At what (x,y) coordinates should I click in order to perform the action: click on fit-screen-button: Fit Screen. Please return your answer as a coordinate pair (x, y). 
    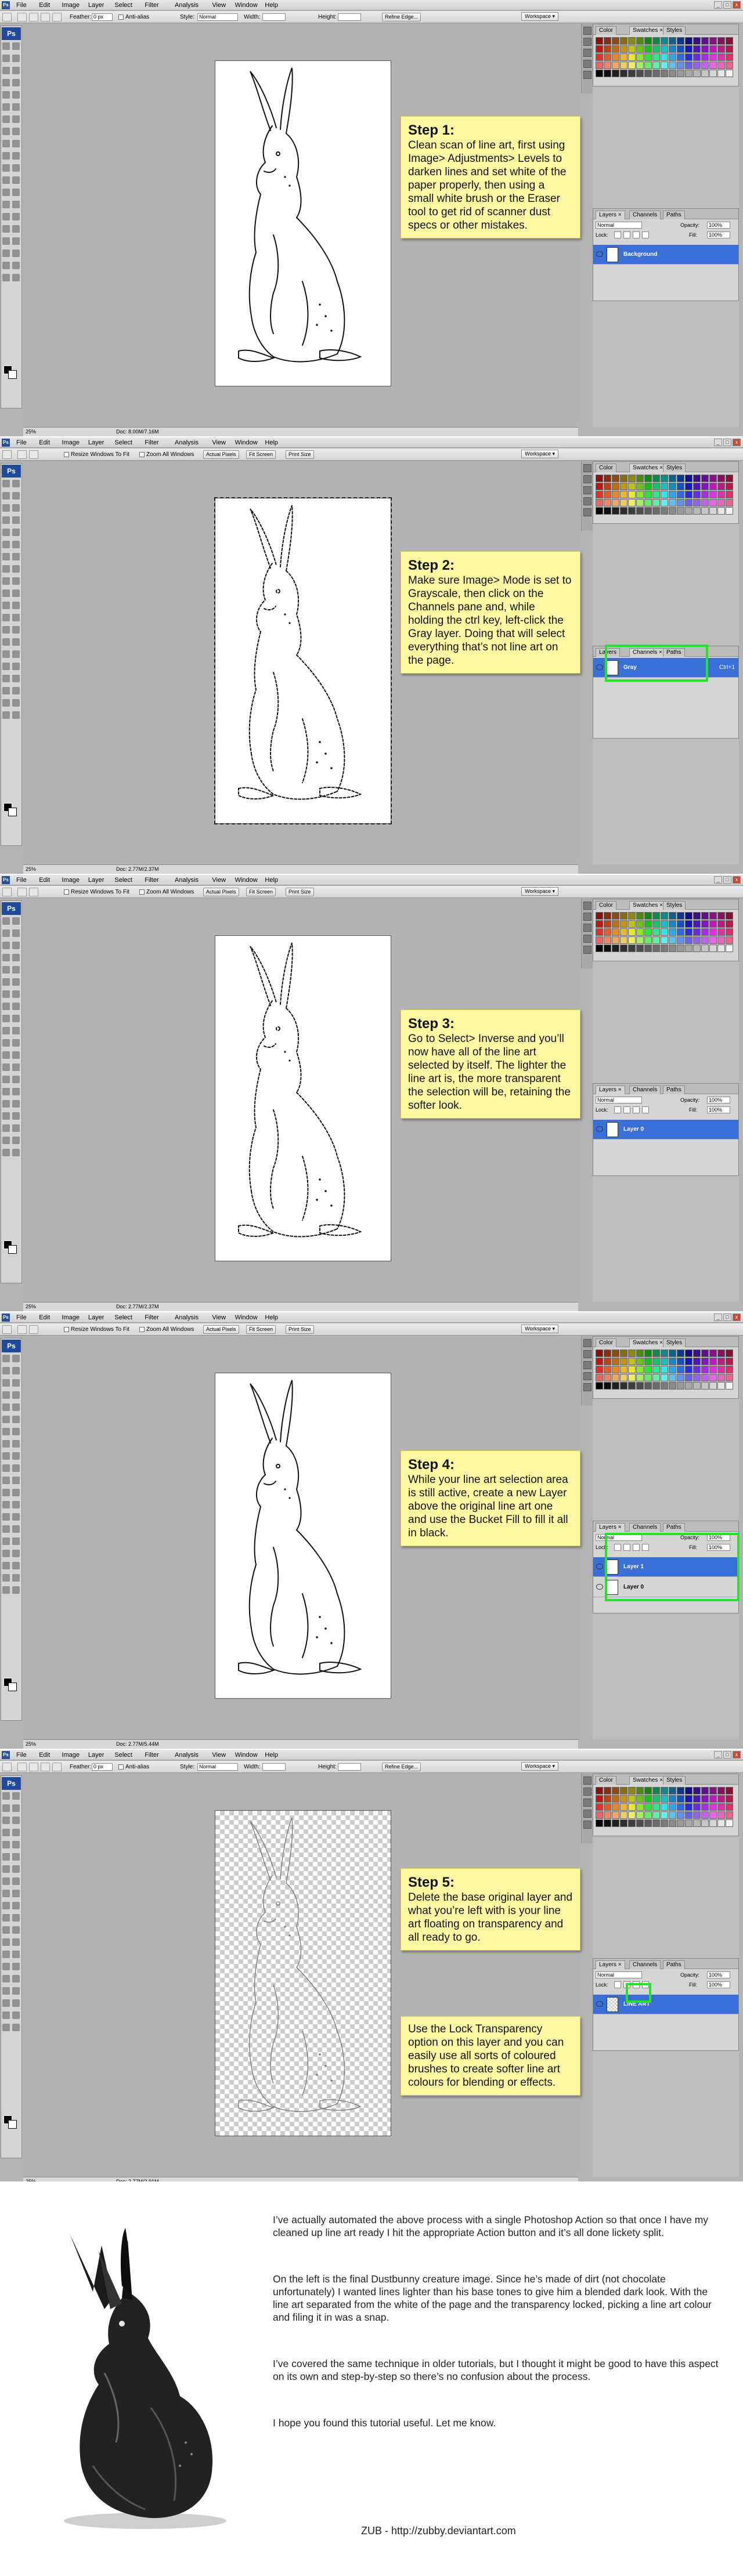
    Looking at the image, I should click on (261, 1329).